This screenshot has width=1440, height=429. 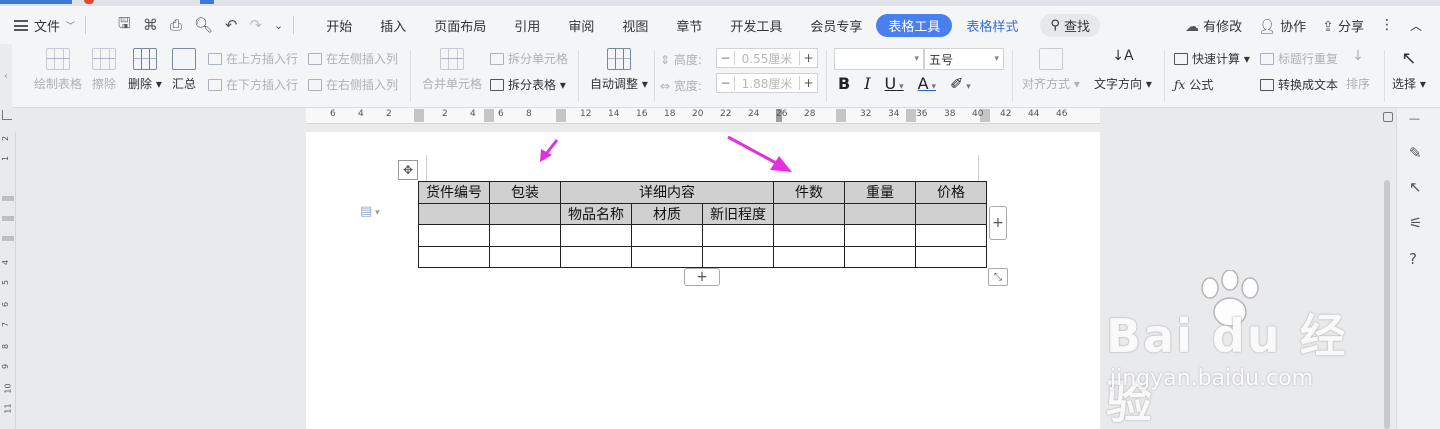 What do you see at coordinates (1358, 70) in the screenshot?
I see `sort-button: ↓ 排序` at bounding box center [1358, 70].